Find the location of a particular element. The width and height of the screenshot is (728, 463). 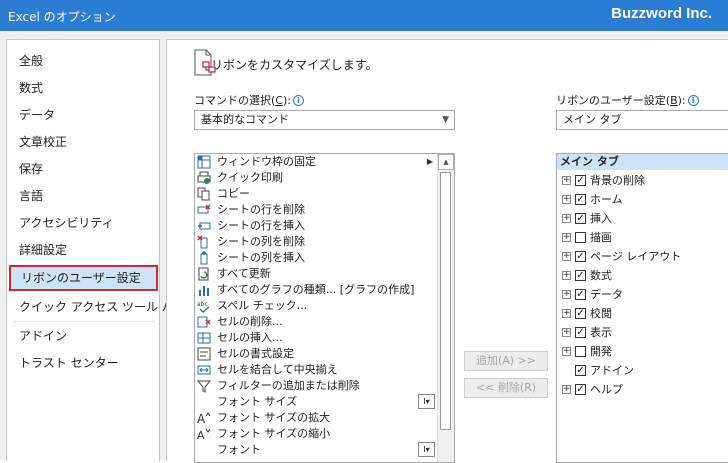

scroll-up-icon: ▲ is located at coordinates (446, 162).